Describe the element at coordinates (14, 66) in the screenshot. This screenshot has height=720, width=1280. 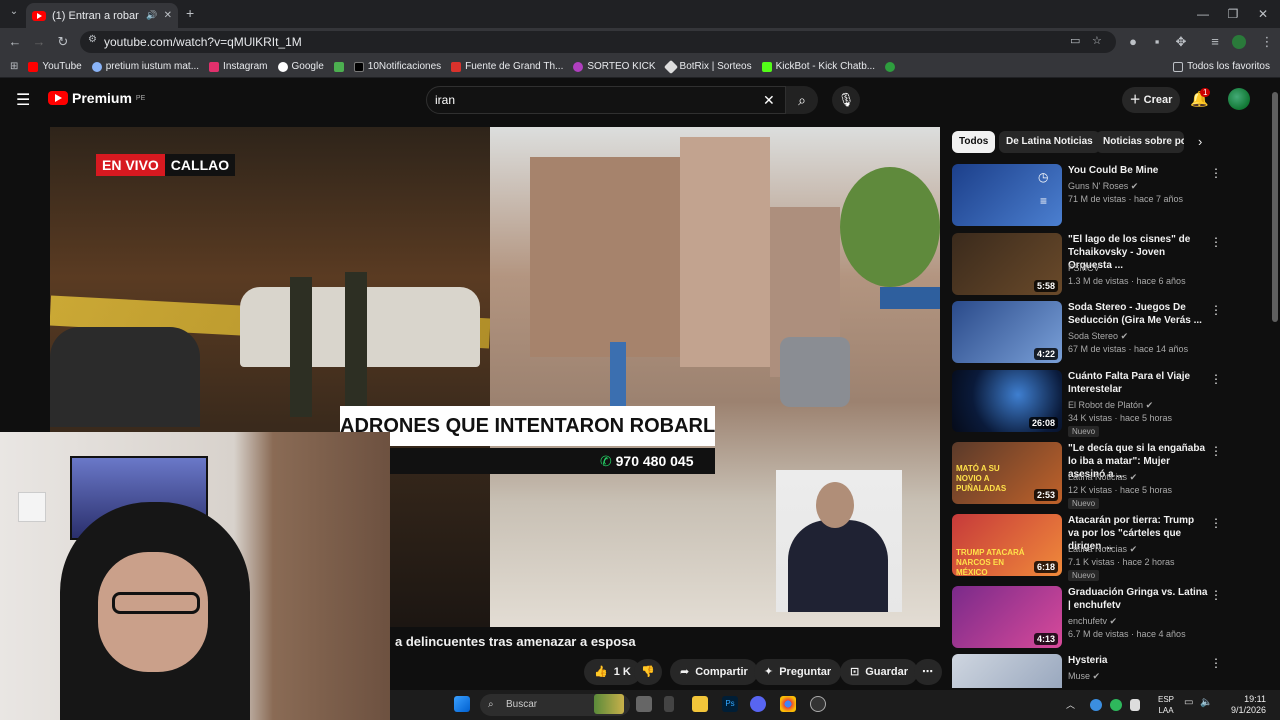
I see `apps-grid-icon: ⊞` at that location.